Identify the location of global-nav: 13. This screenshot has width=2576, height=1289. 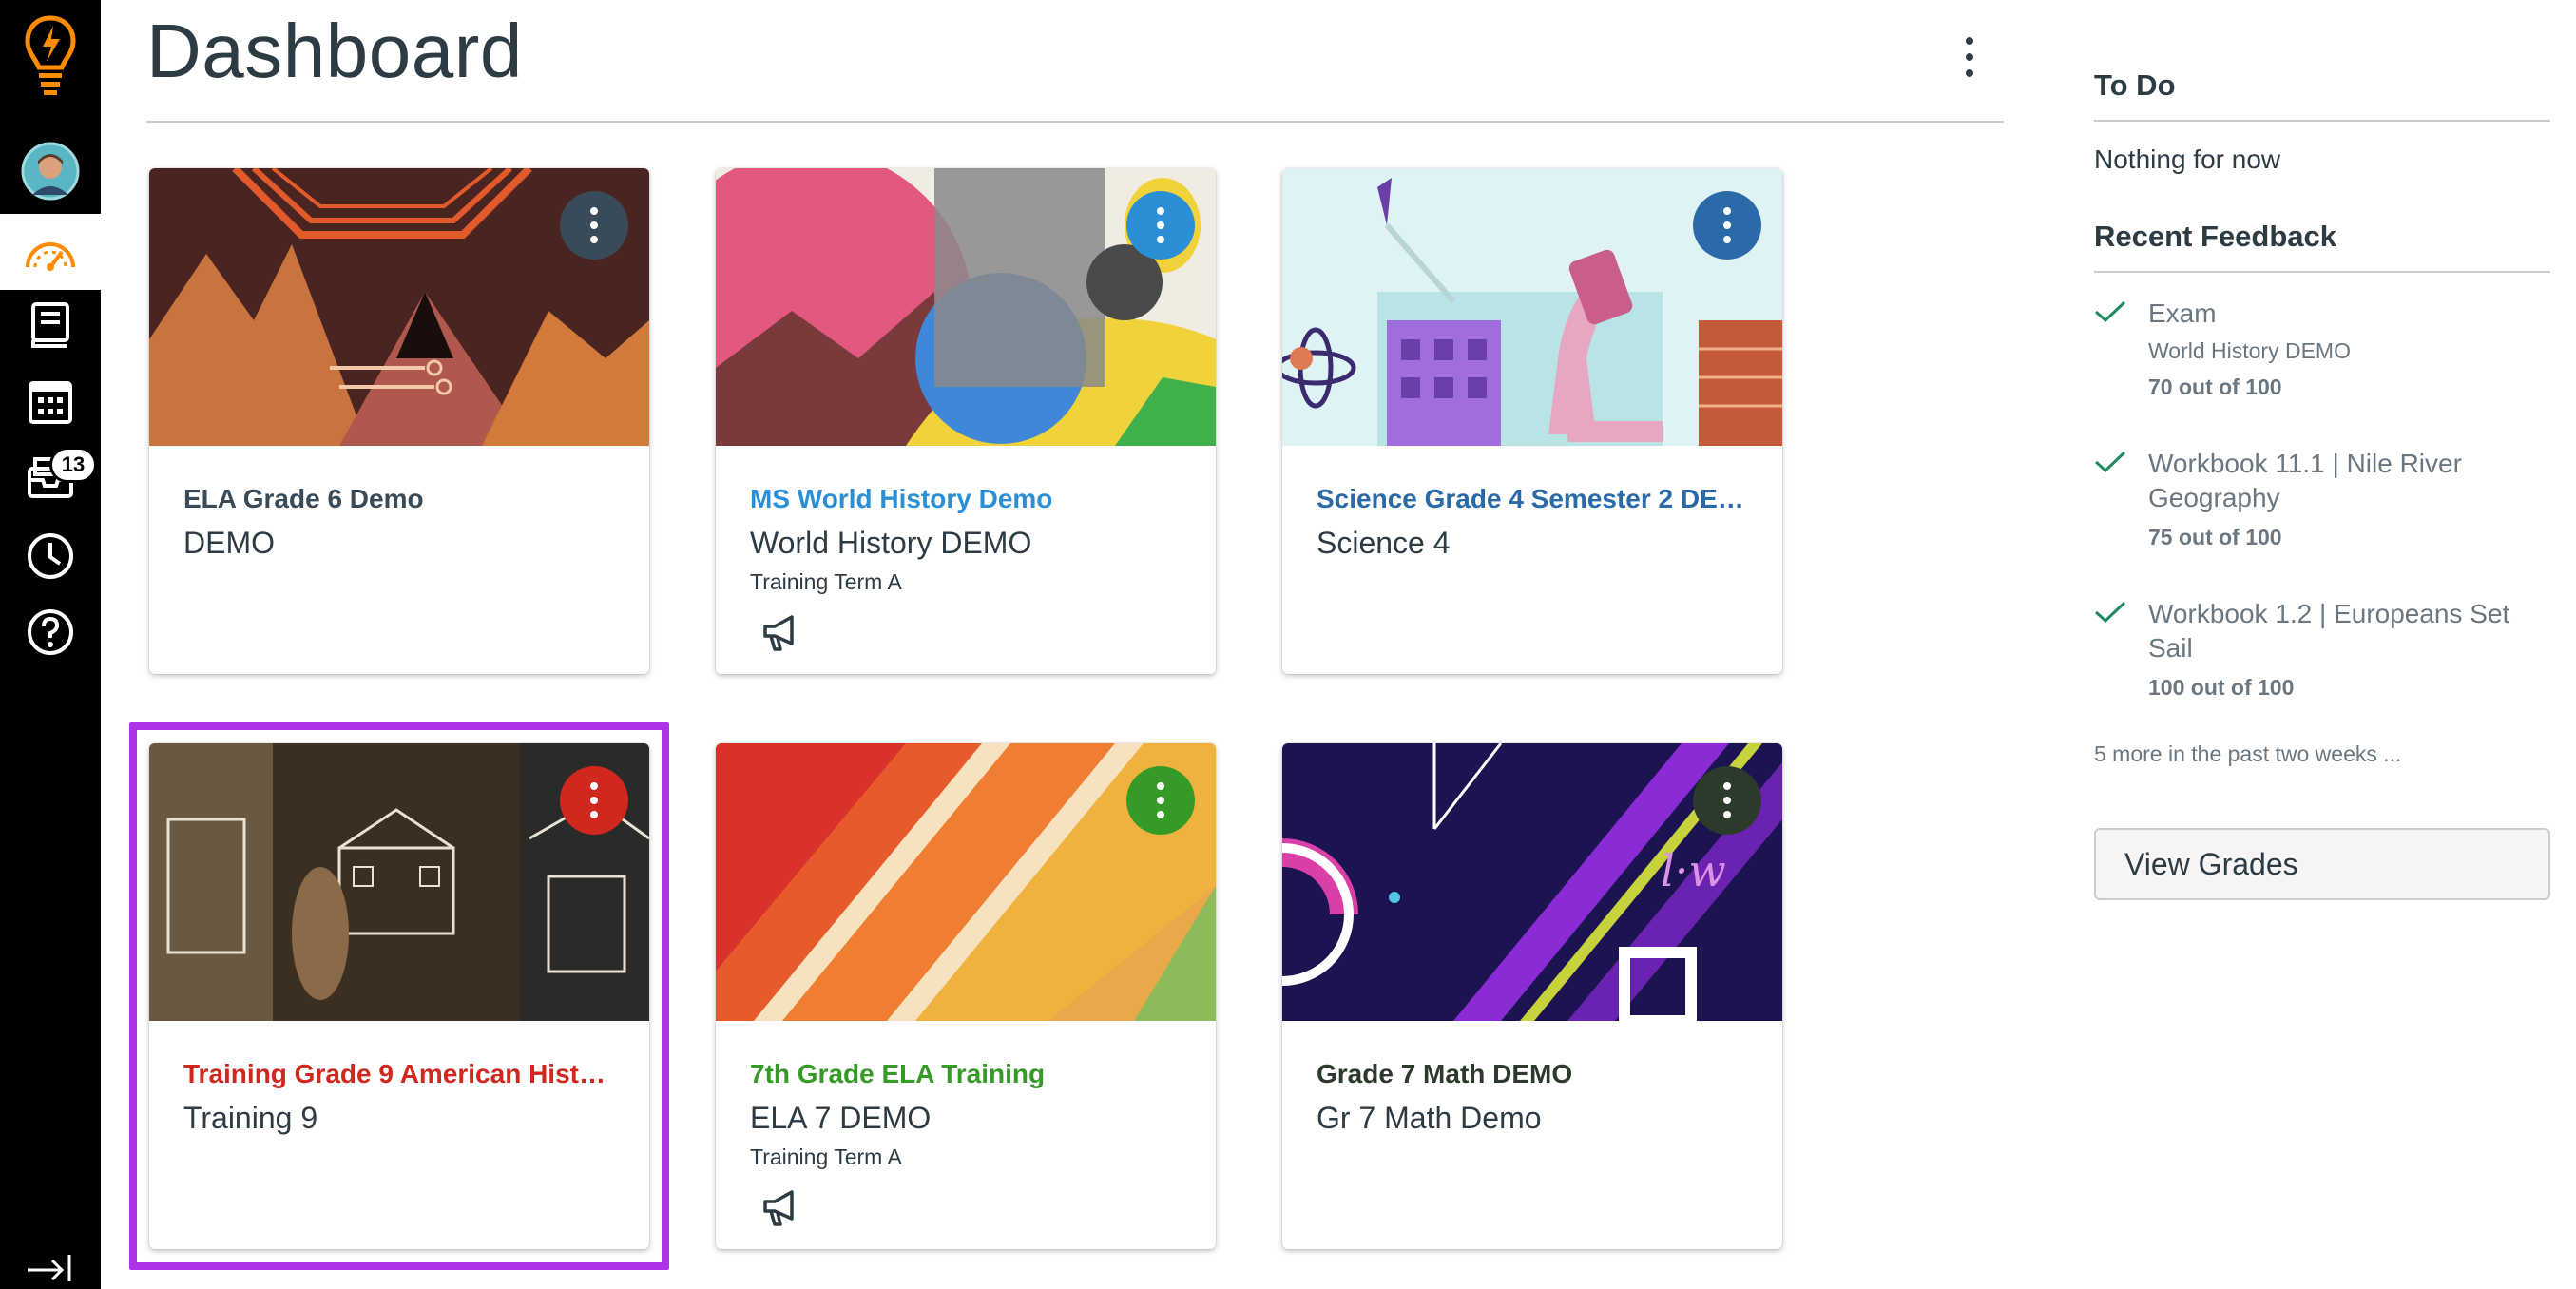
(50, 644).